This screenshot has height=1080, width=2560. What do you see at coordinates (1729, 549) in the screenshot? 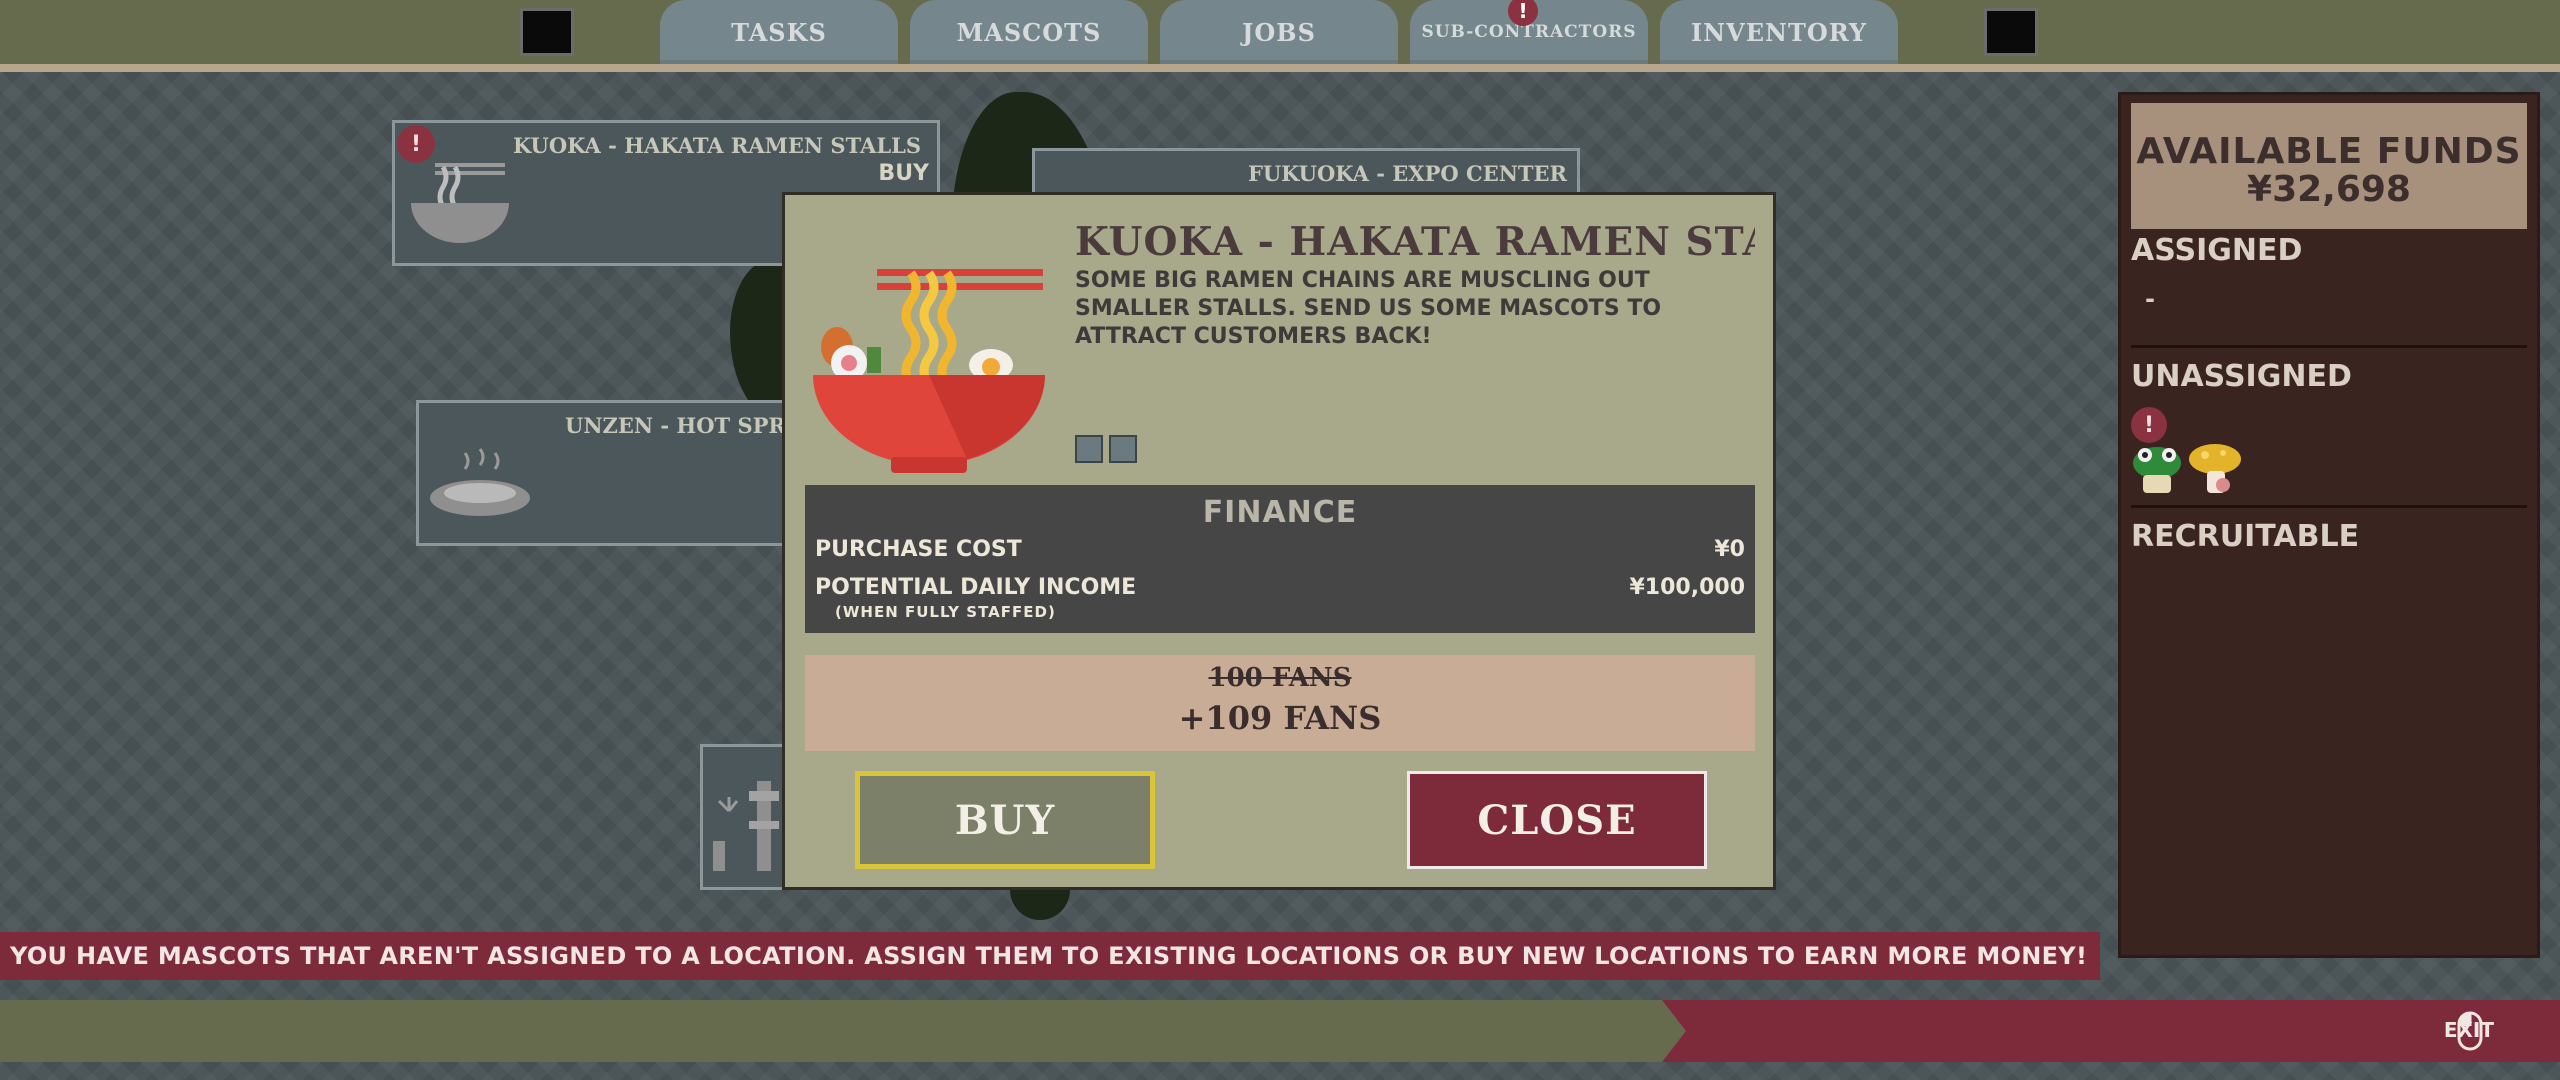
I see `purchase-cost-value: ¥0` at bounding box center [1729, 549].